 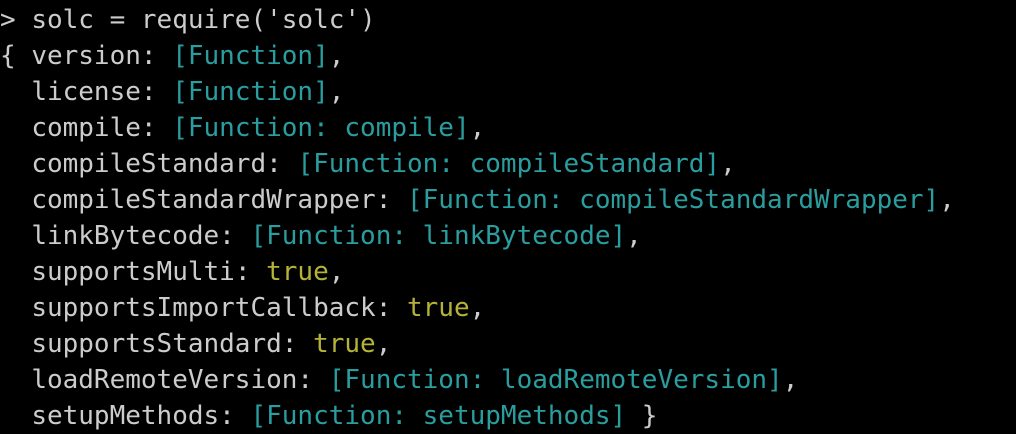 I want to click on property-value: [Function: loadRemoteVersion], so click(x=555, y=380).